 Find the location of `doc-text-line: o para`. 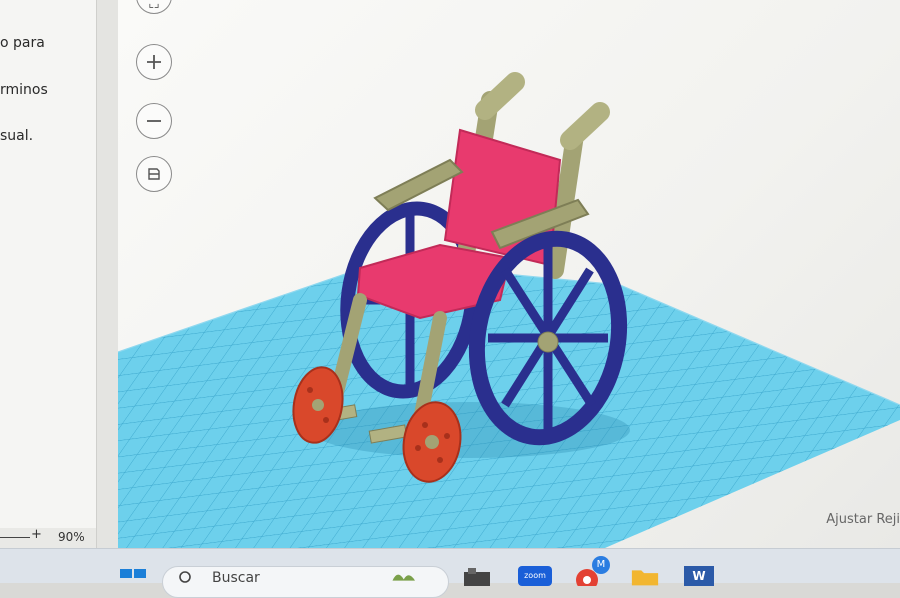

doc-text-line: o para is located at coordinates (22, 43).